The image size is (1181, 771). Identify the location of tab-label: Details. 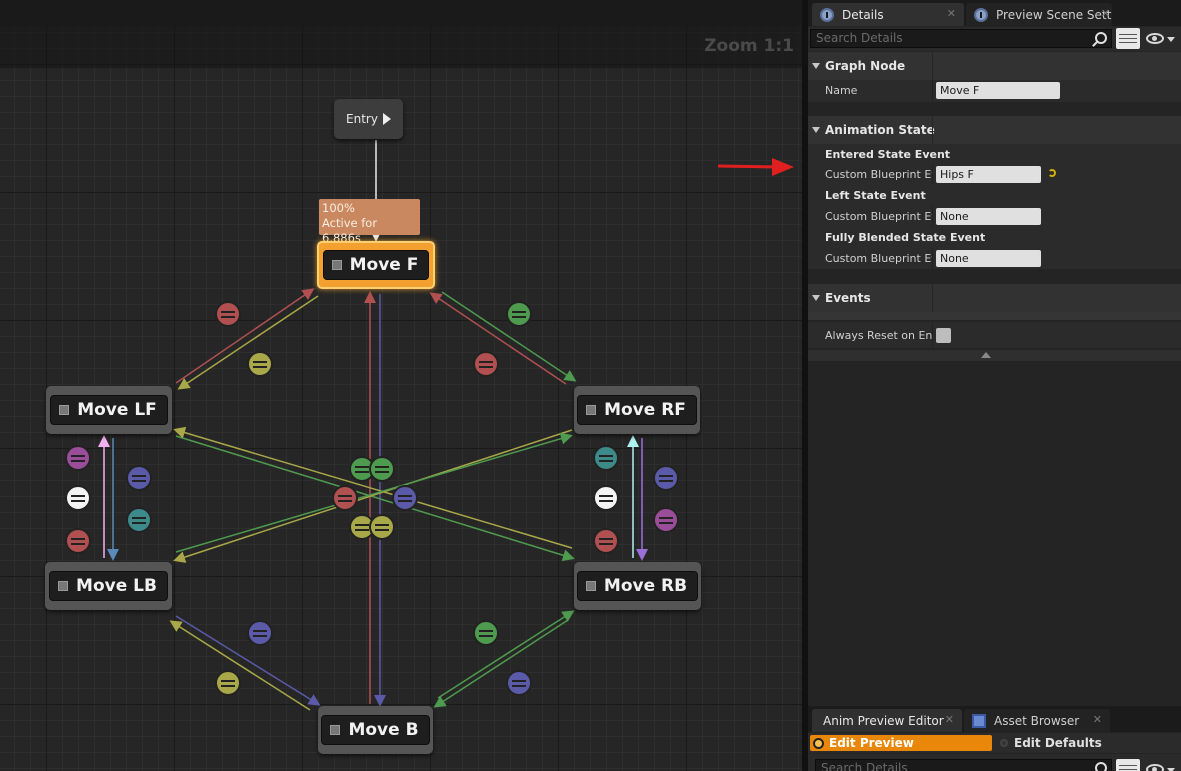
(863, 14).